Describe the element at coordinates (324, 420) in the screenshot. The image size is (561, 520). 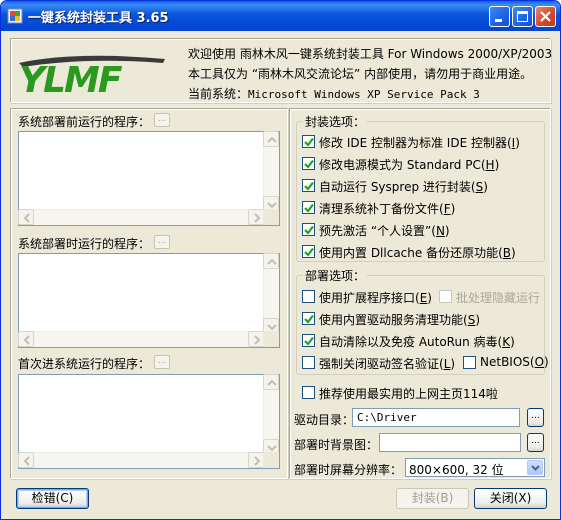
I see `driver-dir-label: 驱动目录：` at that location.